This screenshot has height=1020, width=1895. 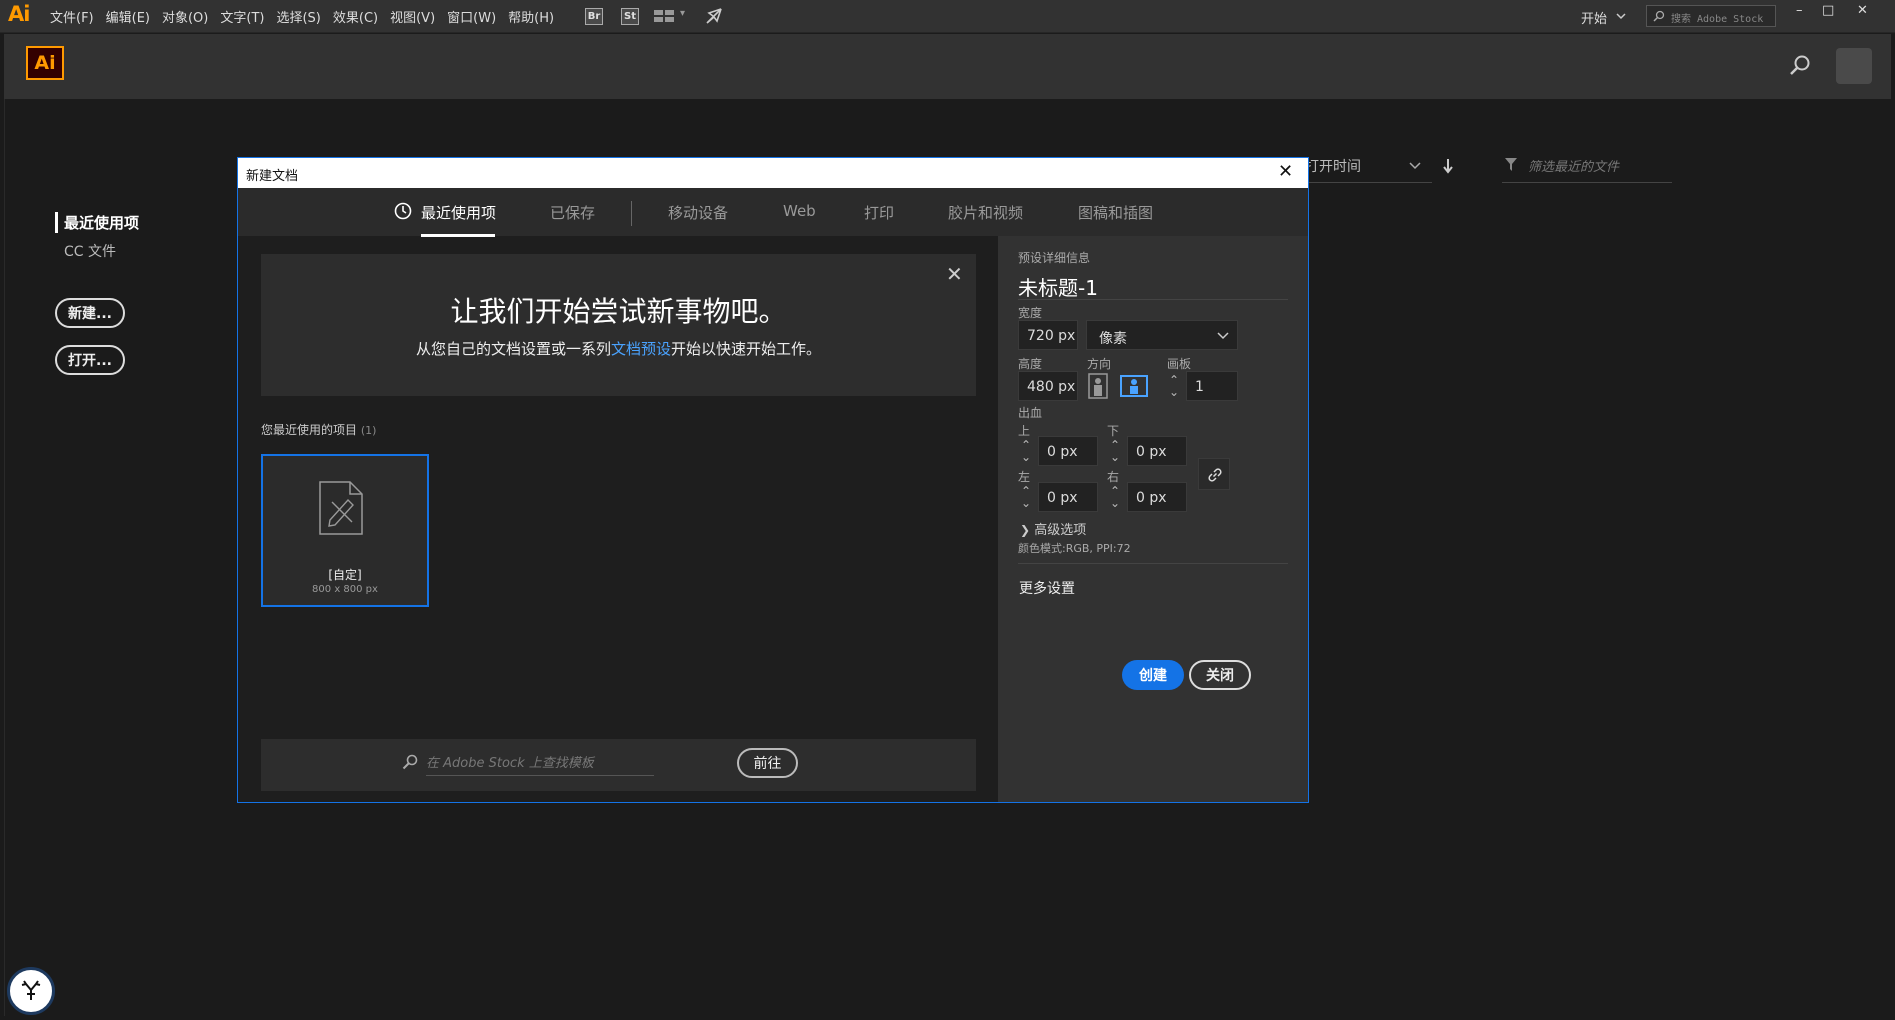 What do you see at coordinates (1285, 171) in the screenshot?
I see `dialog-close-button: ✕` at bounding box center [1285, 171].